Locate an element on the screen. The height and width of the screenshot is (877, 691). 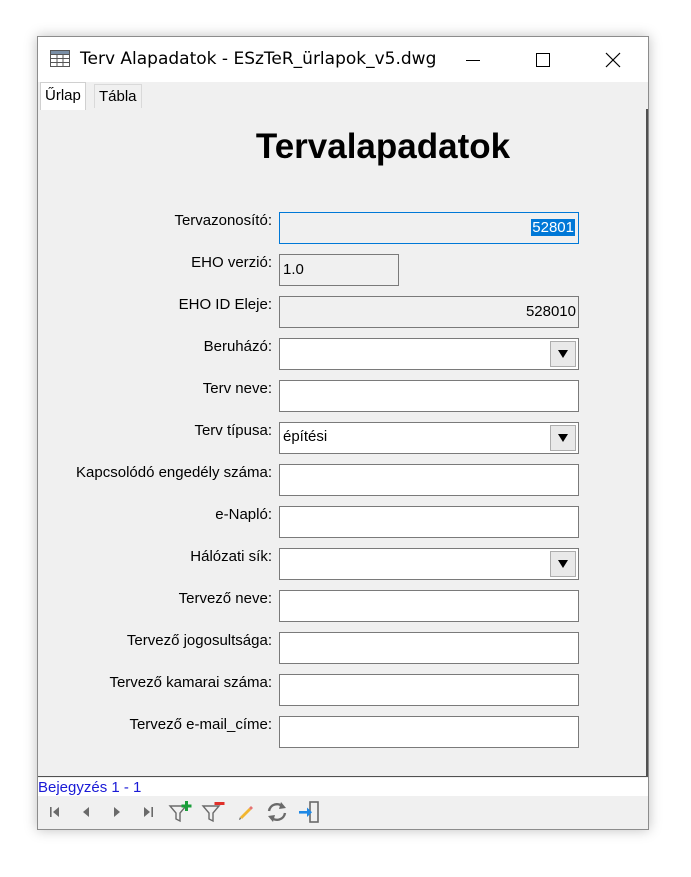
field-label-halozati-sik: Hálózati sík: is located at coordinates (231, 556).